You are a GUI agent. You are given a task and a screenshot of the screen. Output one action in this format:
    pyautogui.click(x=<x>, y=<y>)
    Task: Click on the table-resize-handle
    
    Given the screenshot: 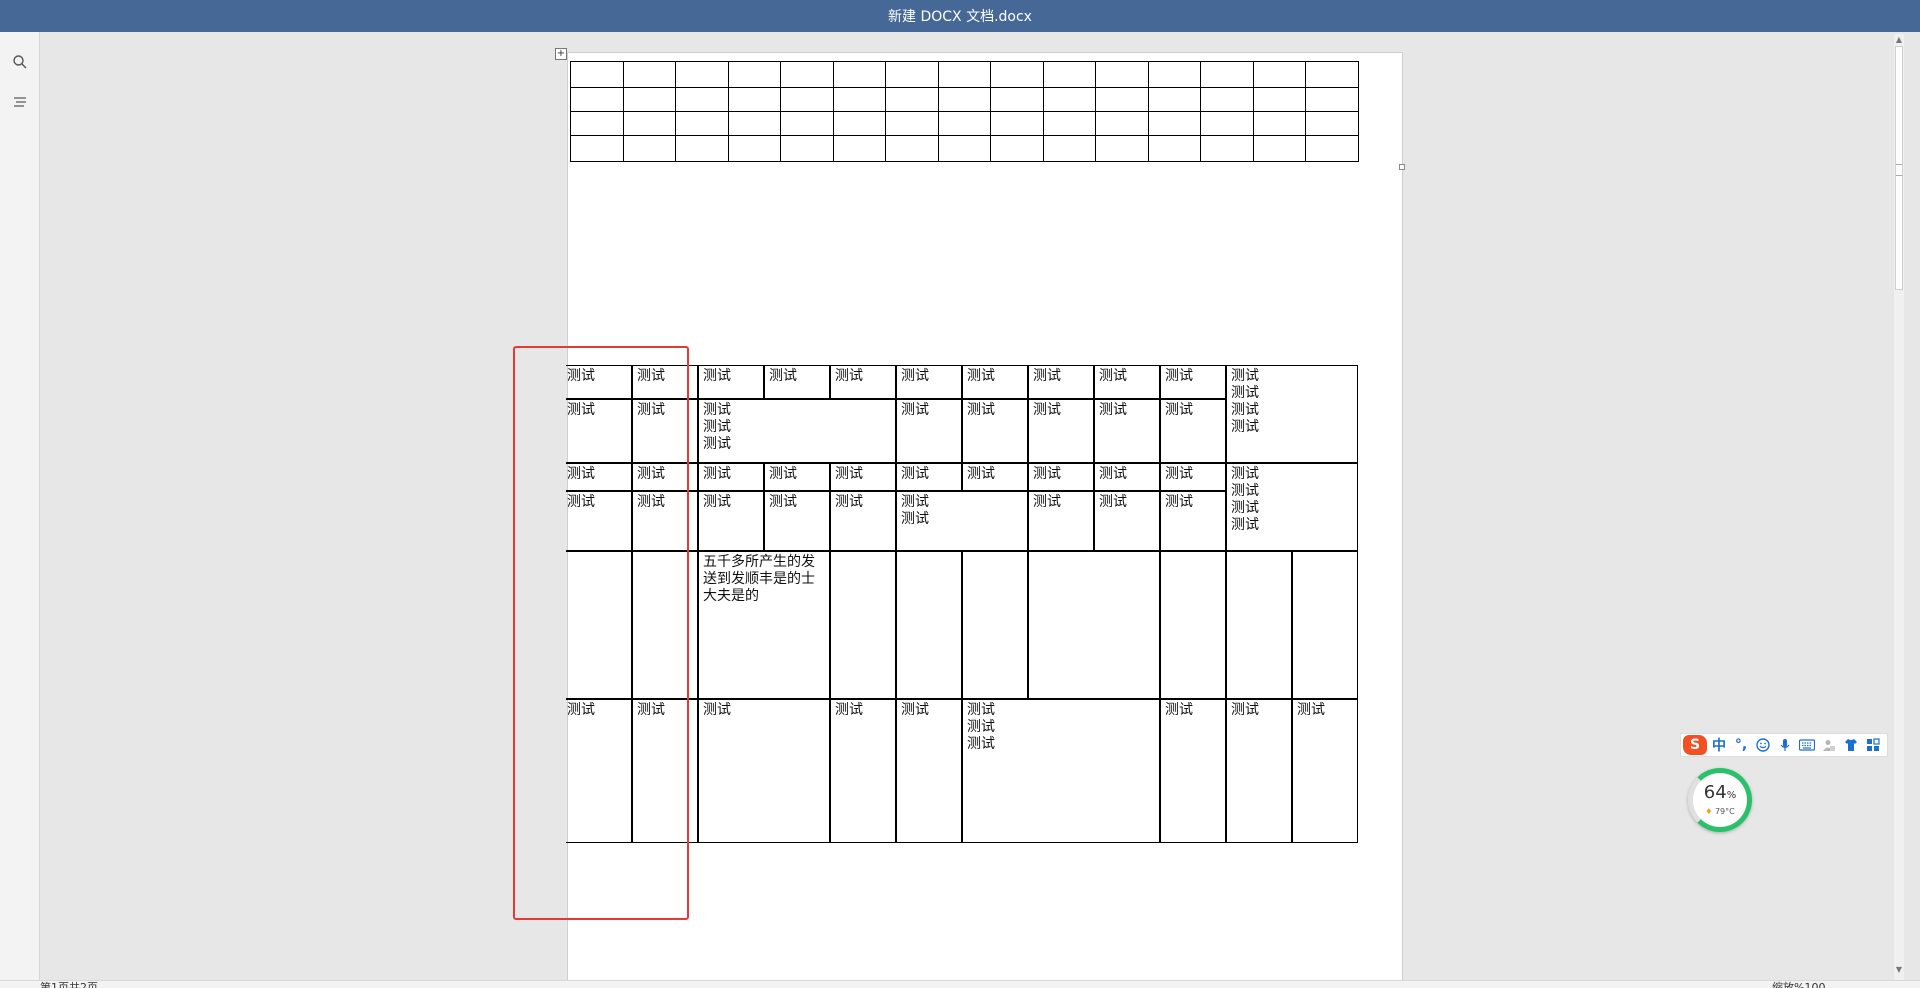 What is the action you would take?
    pyautogui.click(x=1402, y=167)
    